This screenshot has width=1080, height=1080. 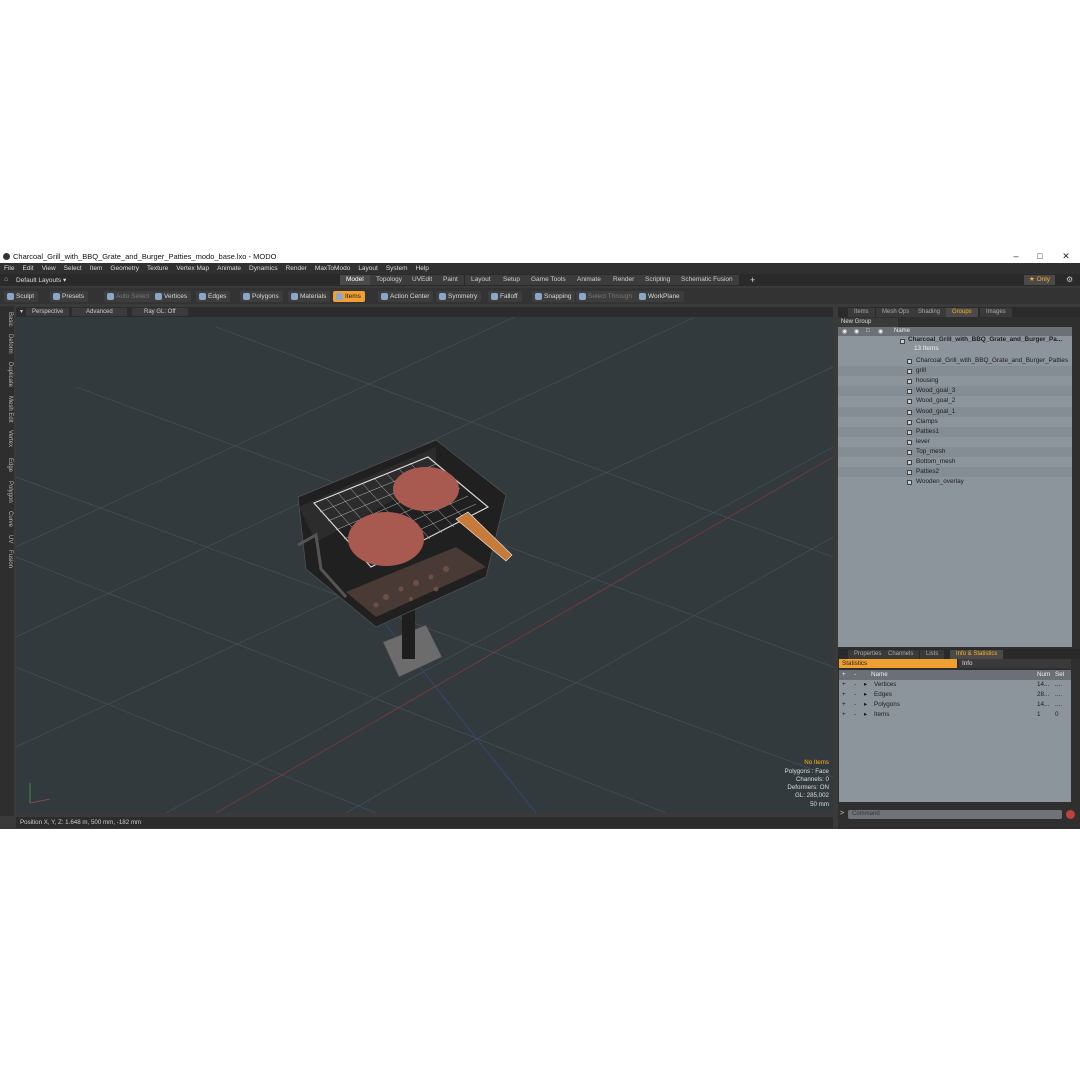 I want to click on tab-layout: Layout, so click(x=481, y=280).